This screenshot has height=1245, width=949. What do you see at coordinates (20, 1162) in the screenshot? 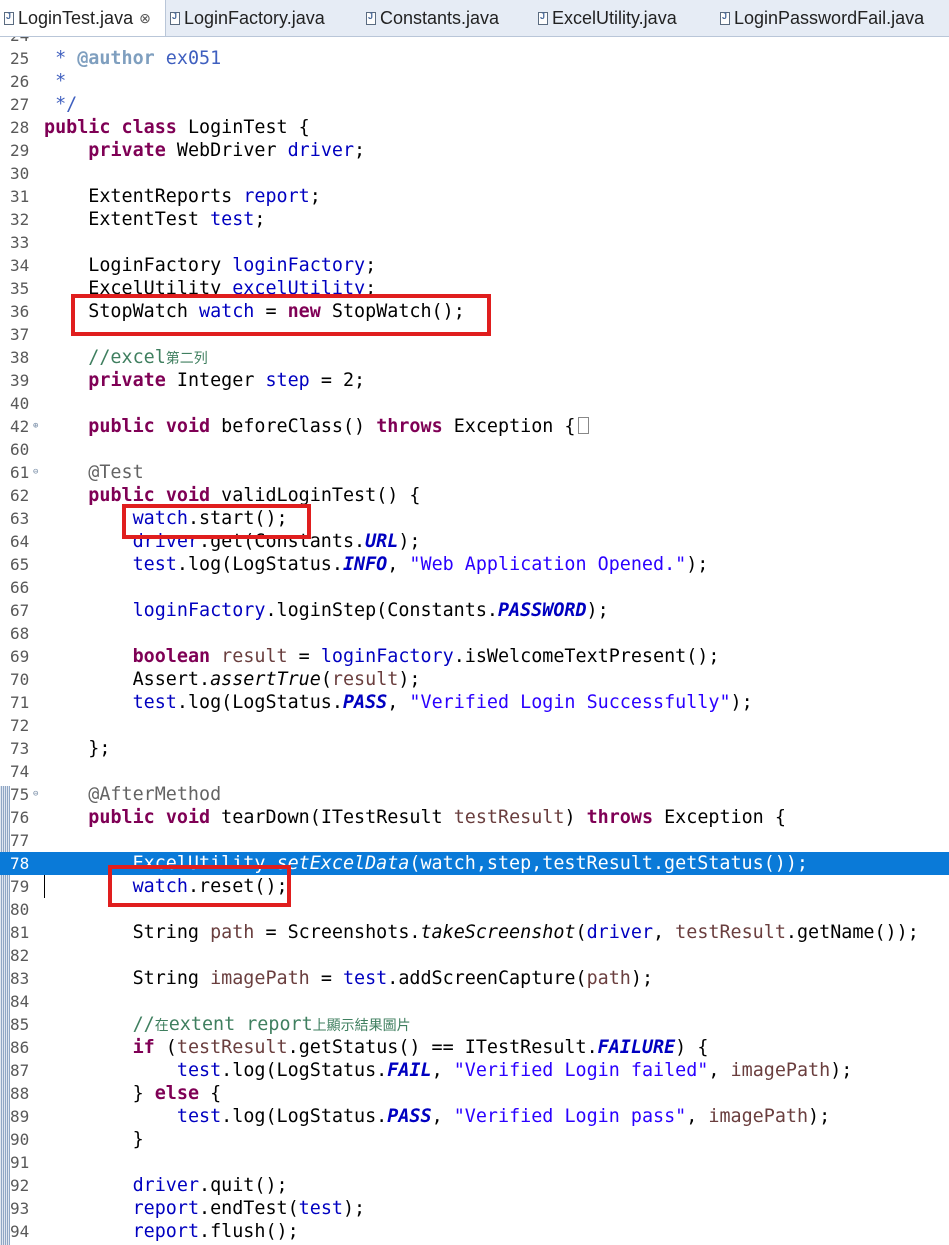
I see `line-number: 91` at bounding box center [20, 1162].